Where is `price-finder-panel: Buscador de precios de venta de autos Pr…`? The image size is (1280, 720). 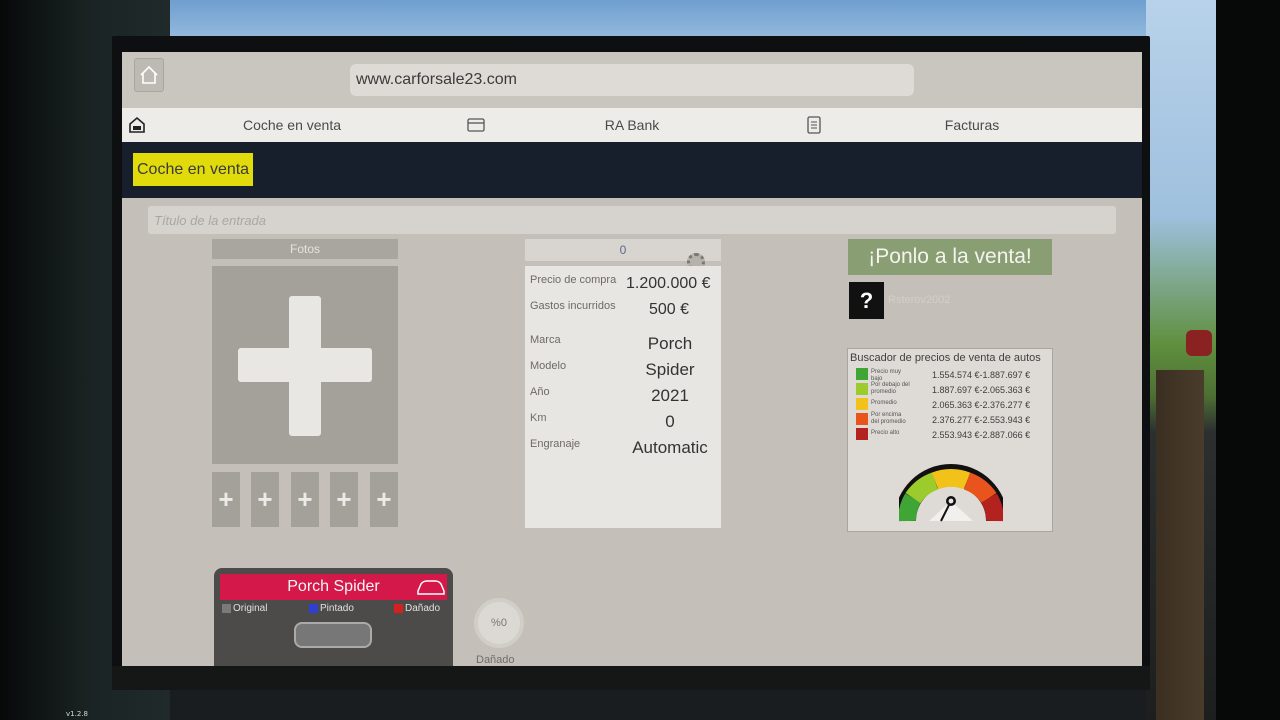 price-finder-panel: Buscador de precios de venta de autos Pr… is located at coordinates (950, 440).